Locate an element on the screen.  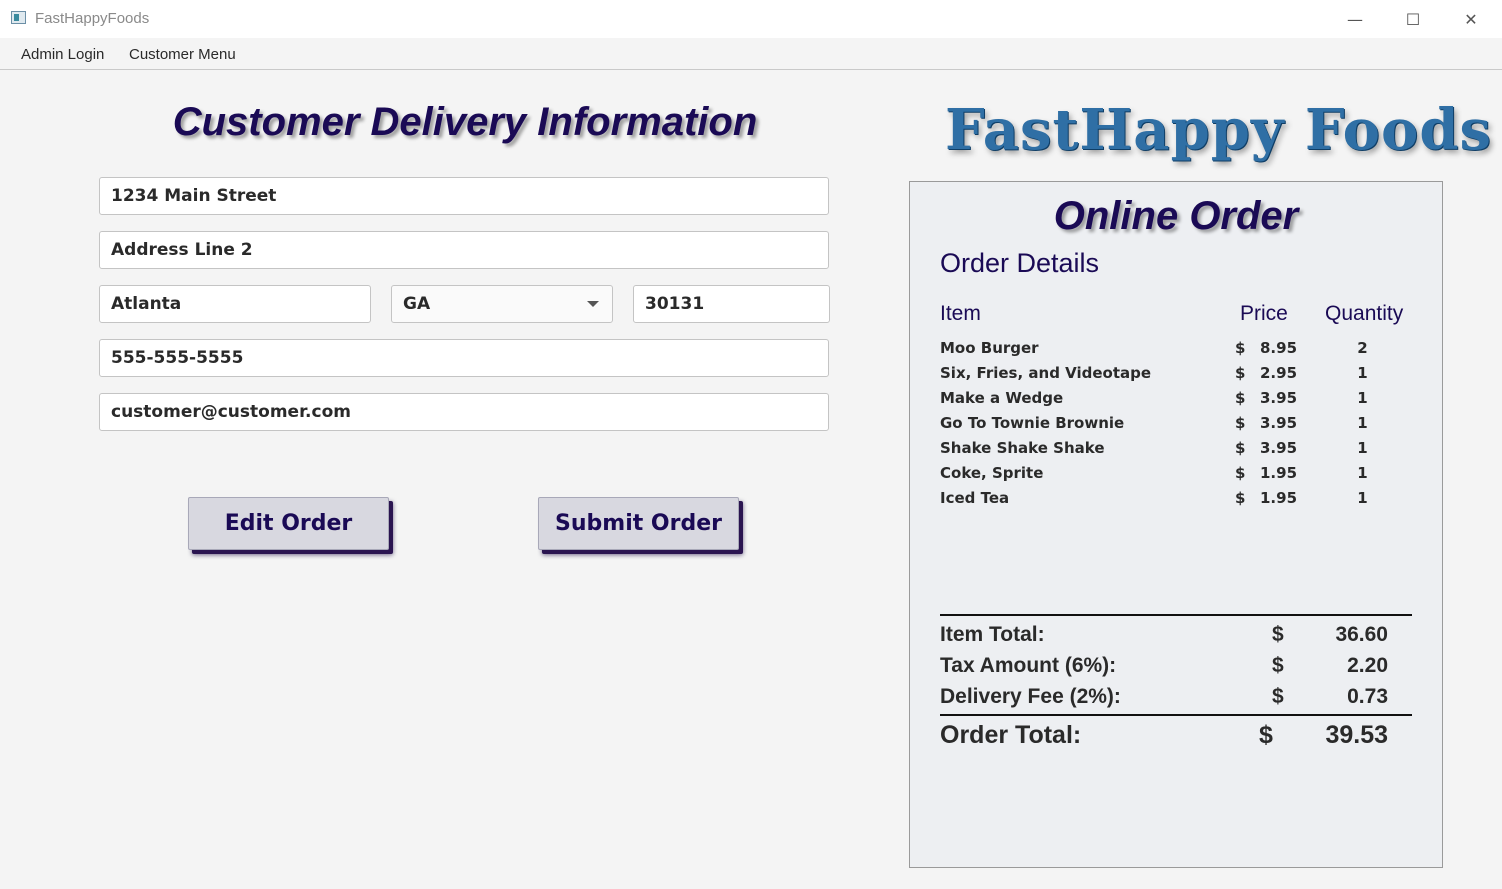
email-input: customer@customer.com is located at coordinates (464, 412).